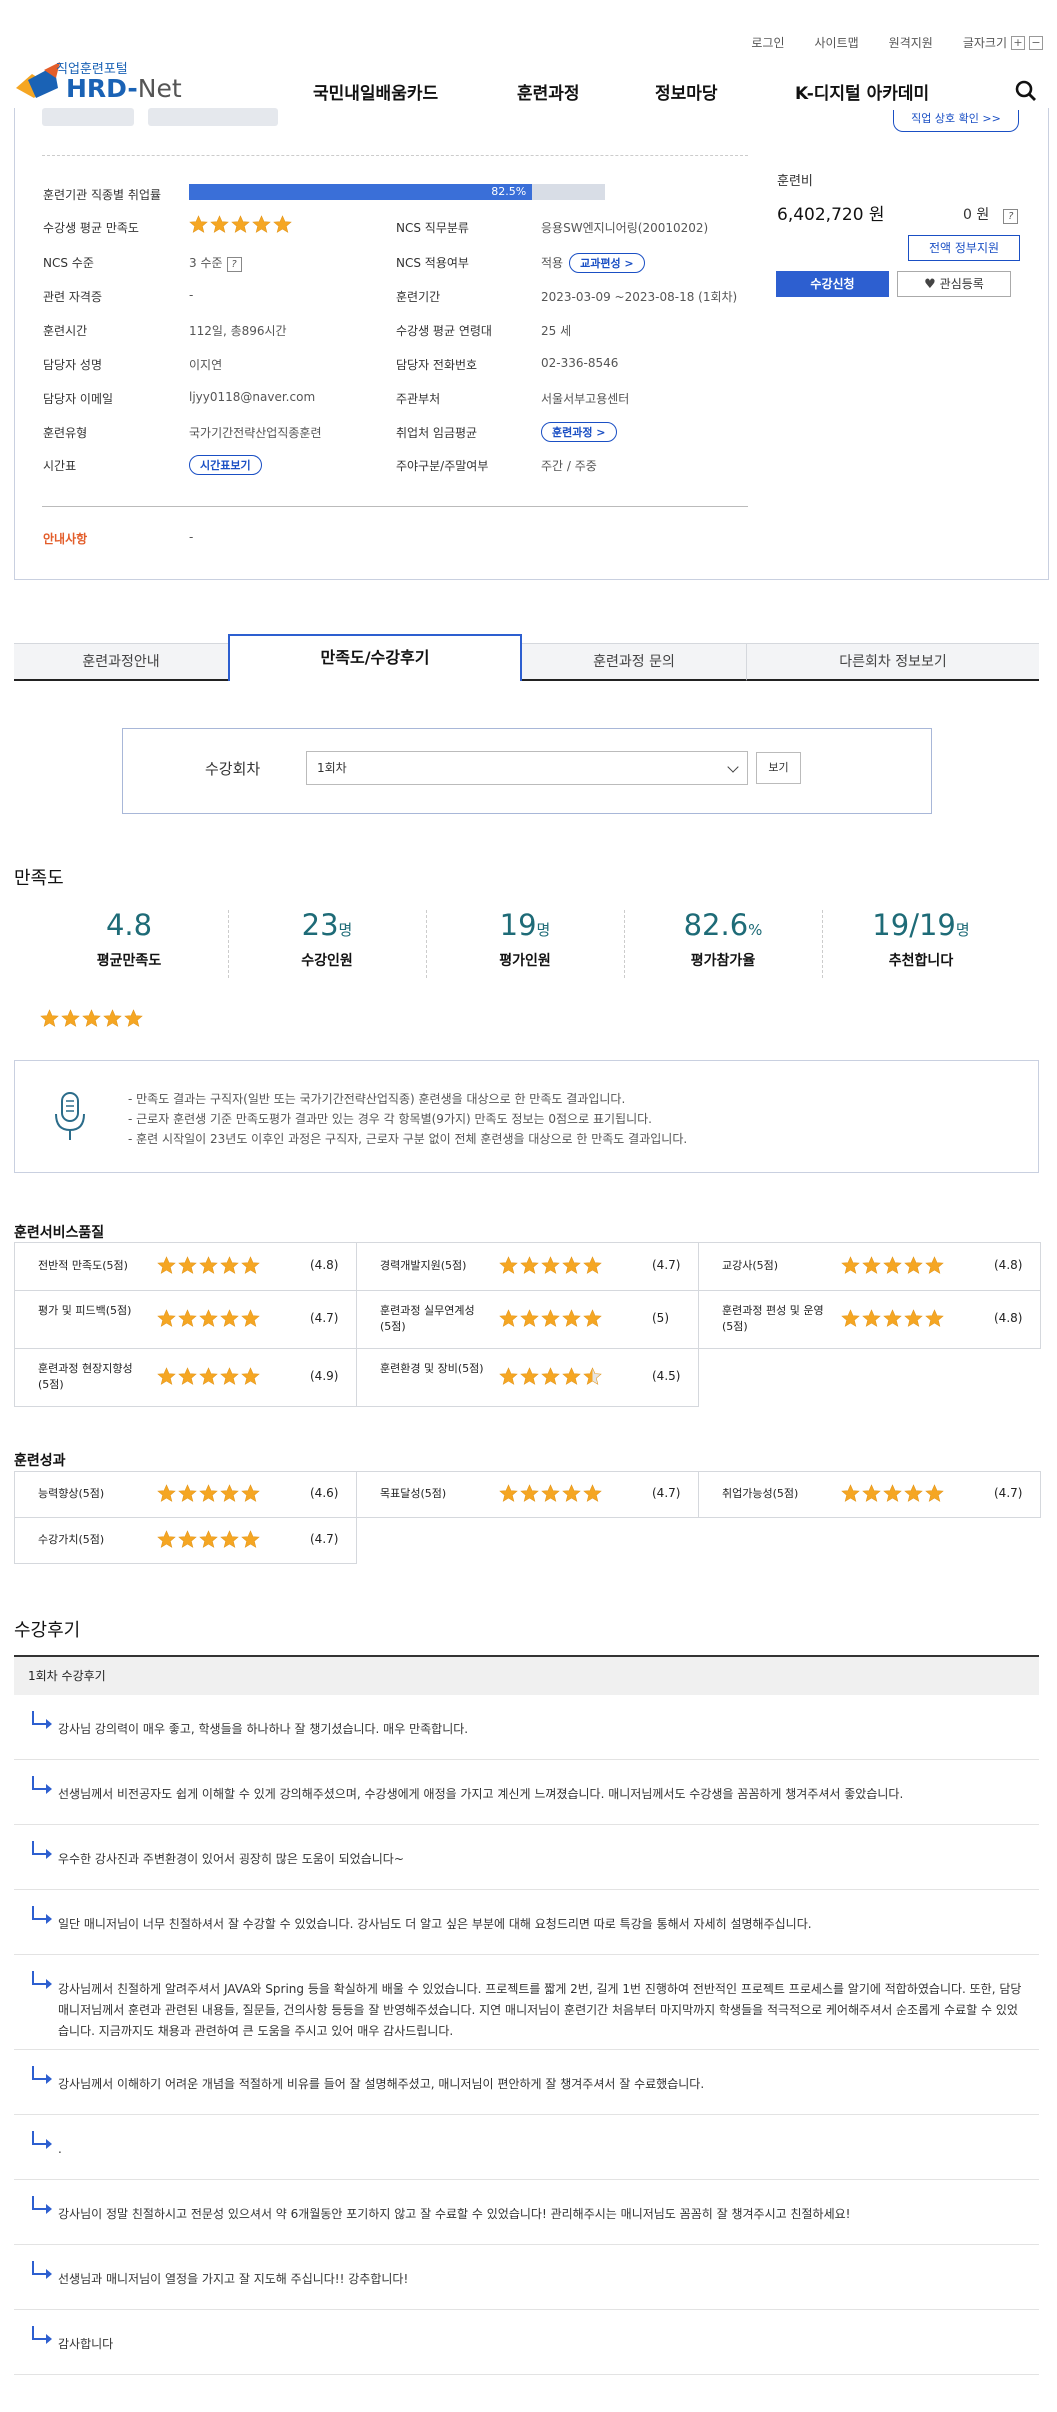 Image resolution: width=1057 pixels, height=2412 pixels. I want to click on type-label: 훈련유형, so click(65, 433).